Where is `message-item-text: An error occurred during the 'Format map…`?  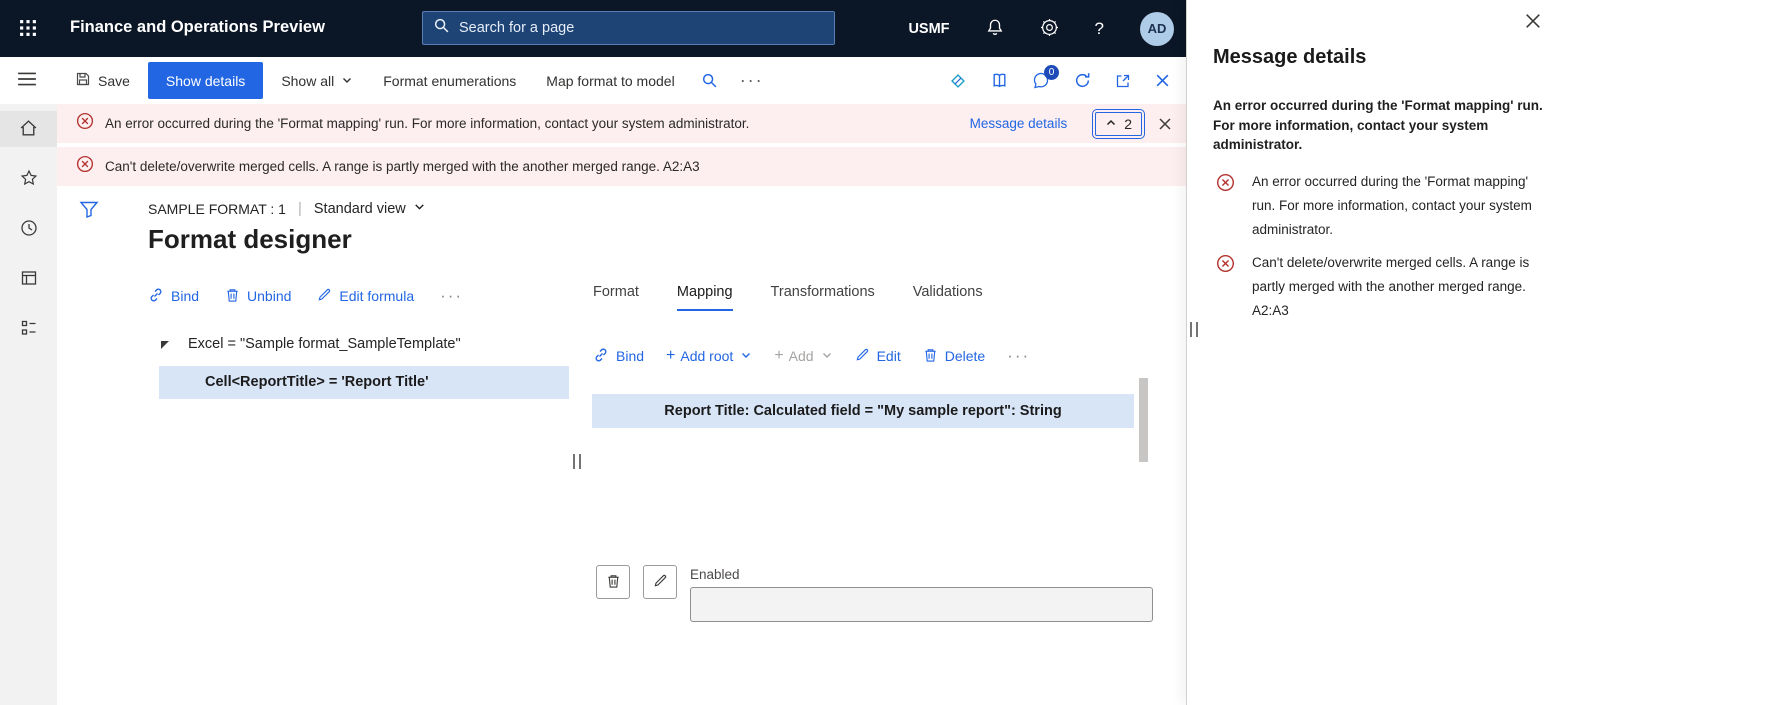 message-item-text: An error occurred during the 'Format map… is located at coordinates (1392, 205).